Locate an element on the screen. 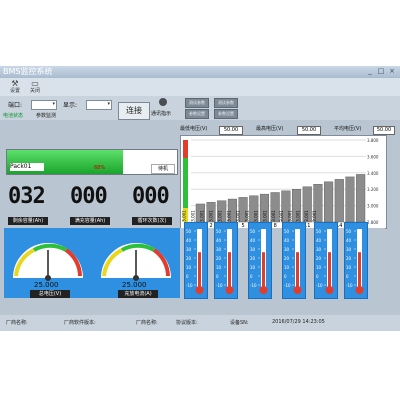 Image resolution: width=400 pixels, height=400 pixels. maximize-button: □ is located at coordinates (381, 71).